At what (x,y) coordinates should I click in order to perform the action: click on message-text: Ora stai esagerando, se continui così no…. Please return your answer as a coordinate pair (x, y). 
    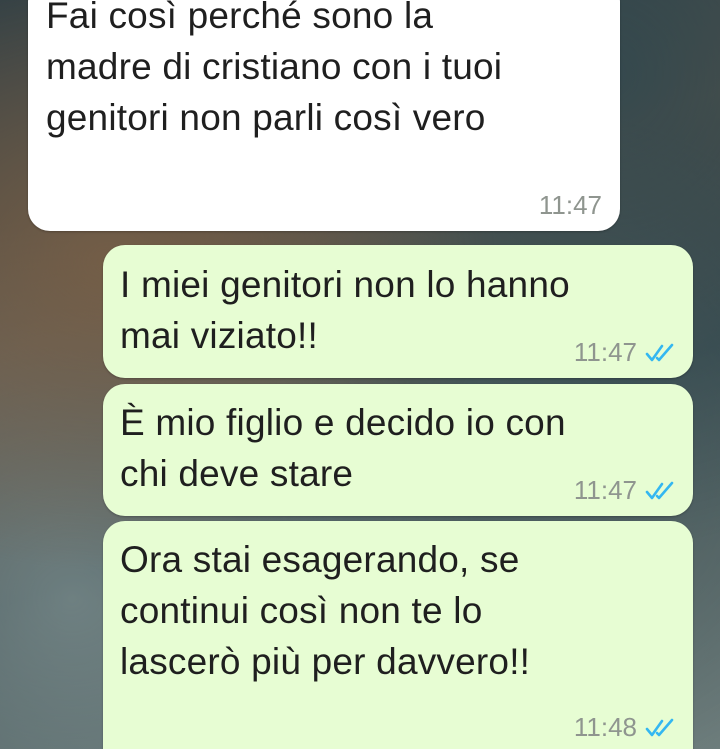
    Looking at the image, I should click on (325, 610).